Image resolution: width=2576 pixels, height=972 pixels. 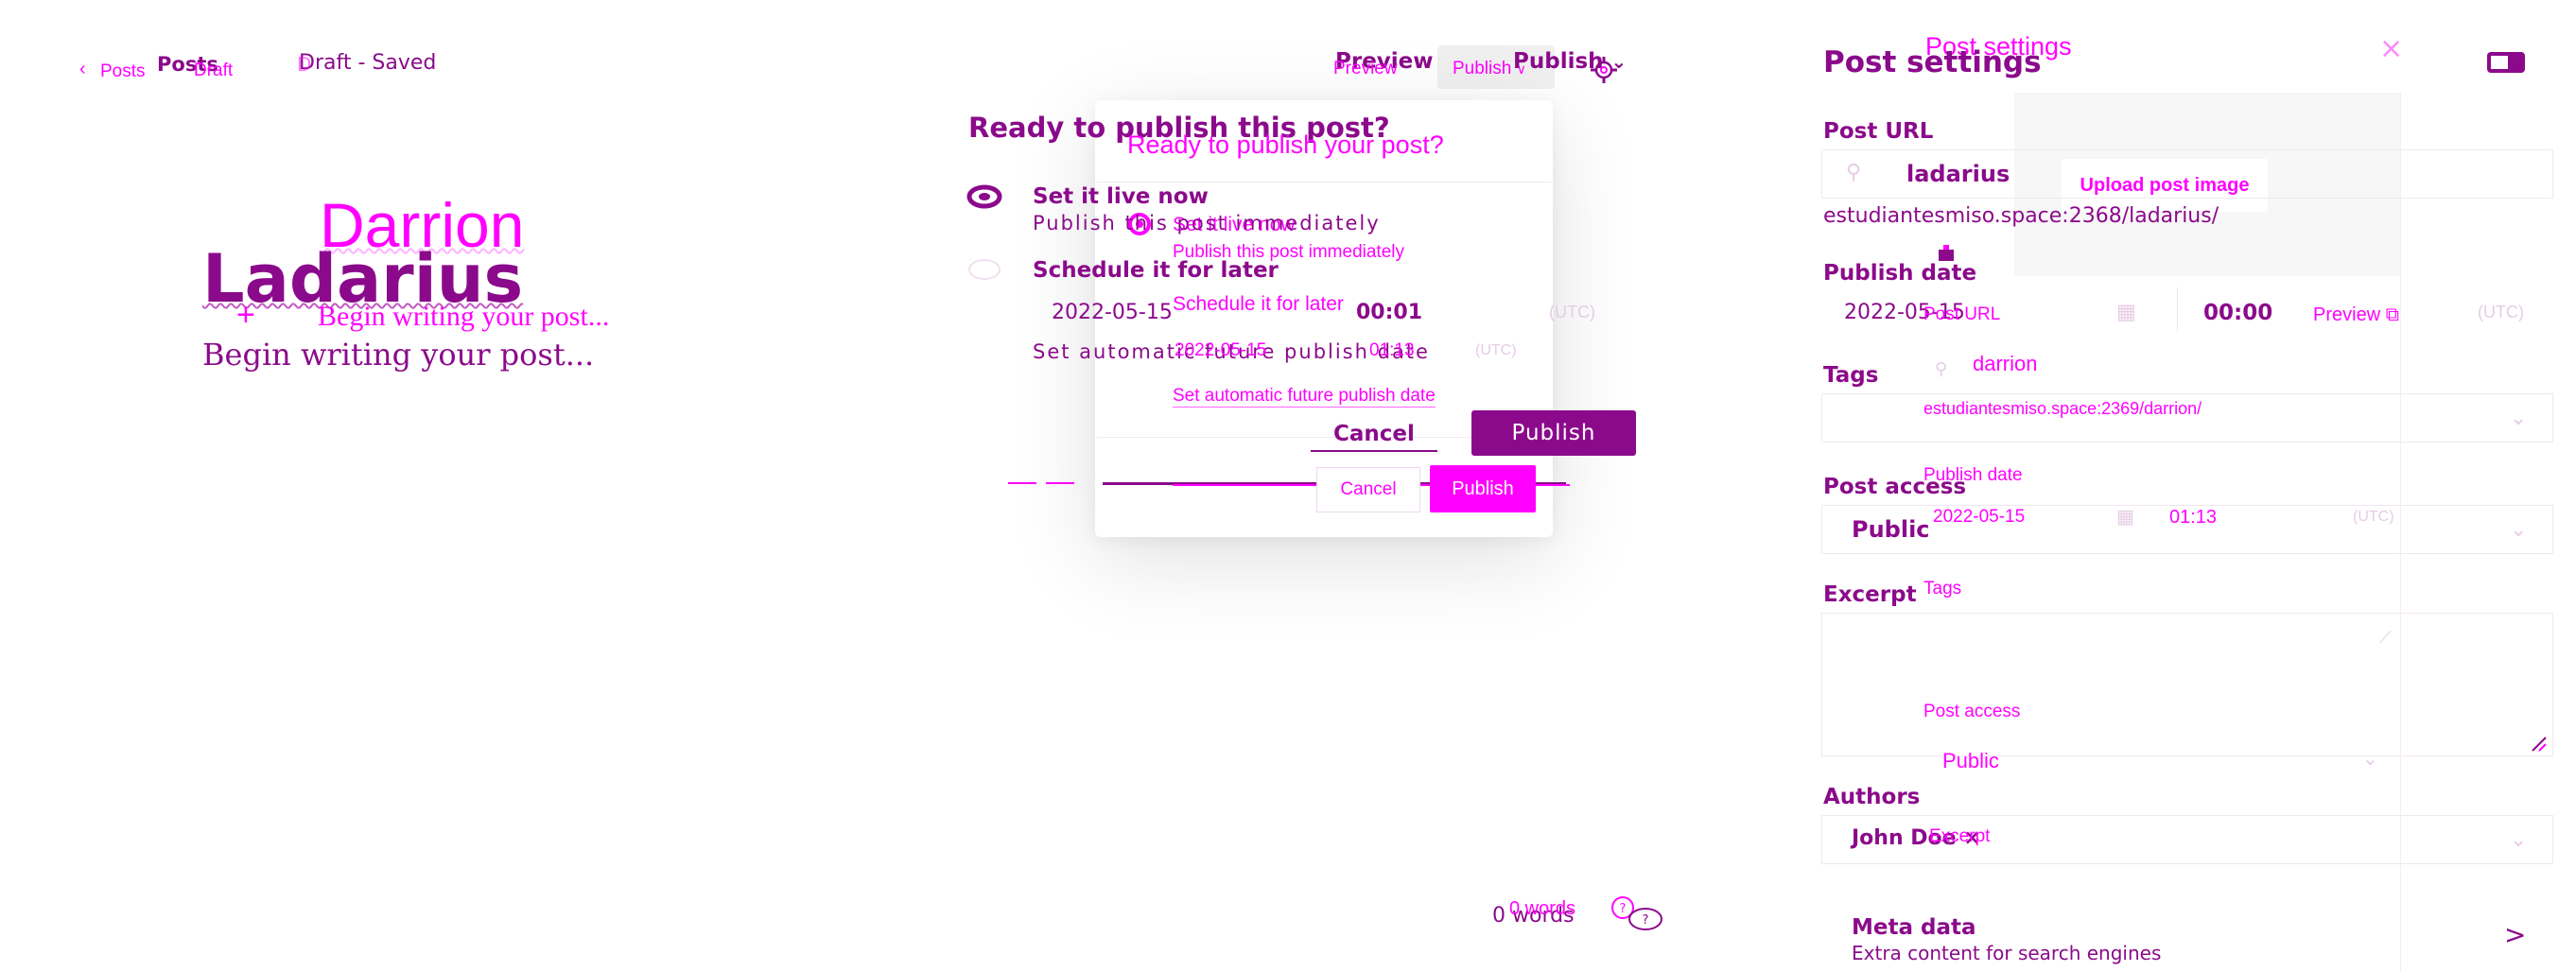 I want to click on draft-label-alt: Draft, so click(x=214, y=70).